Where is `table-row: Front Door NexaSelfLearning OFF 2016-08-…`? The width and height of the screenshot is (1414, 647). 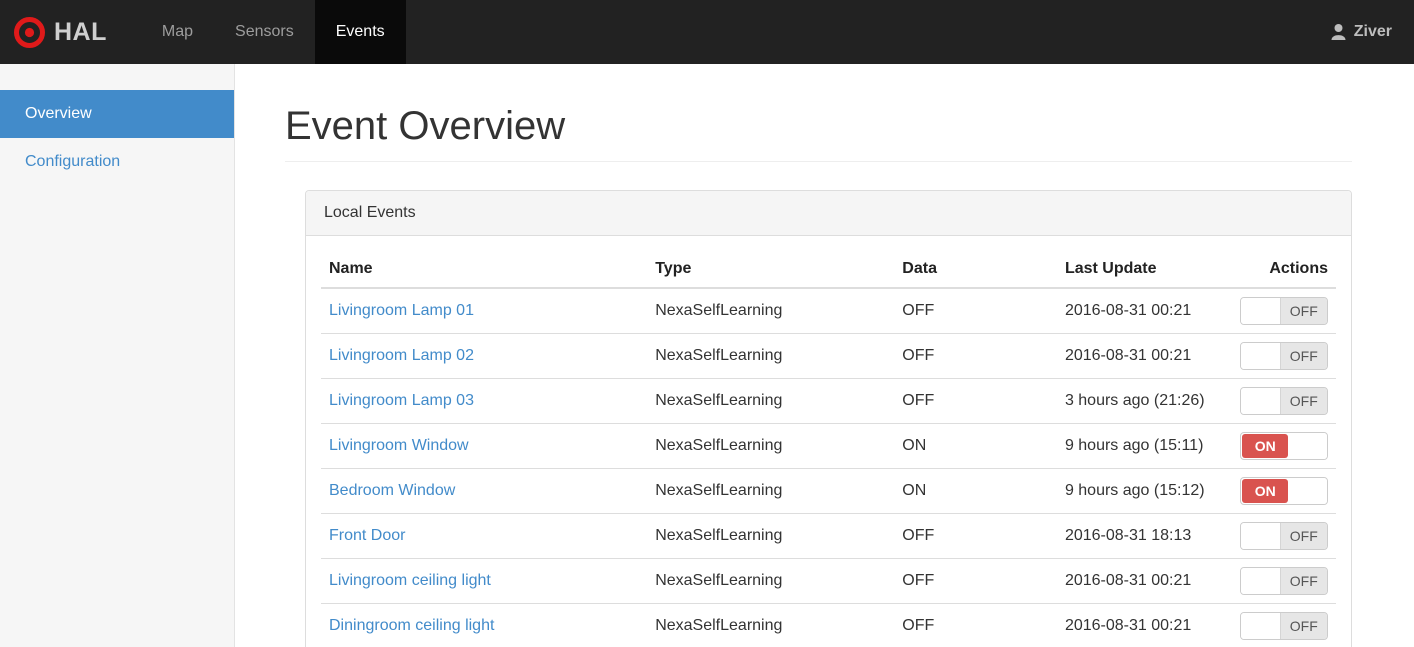 table-row: Front Door NexaSelfLearning OFF 2016-08-… is located at coordinates (828, 536).